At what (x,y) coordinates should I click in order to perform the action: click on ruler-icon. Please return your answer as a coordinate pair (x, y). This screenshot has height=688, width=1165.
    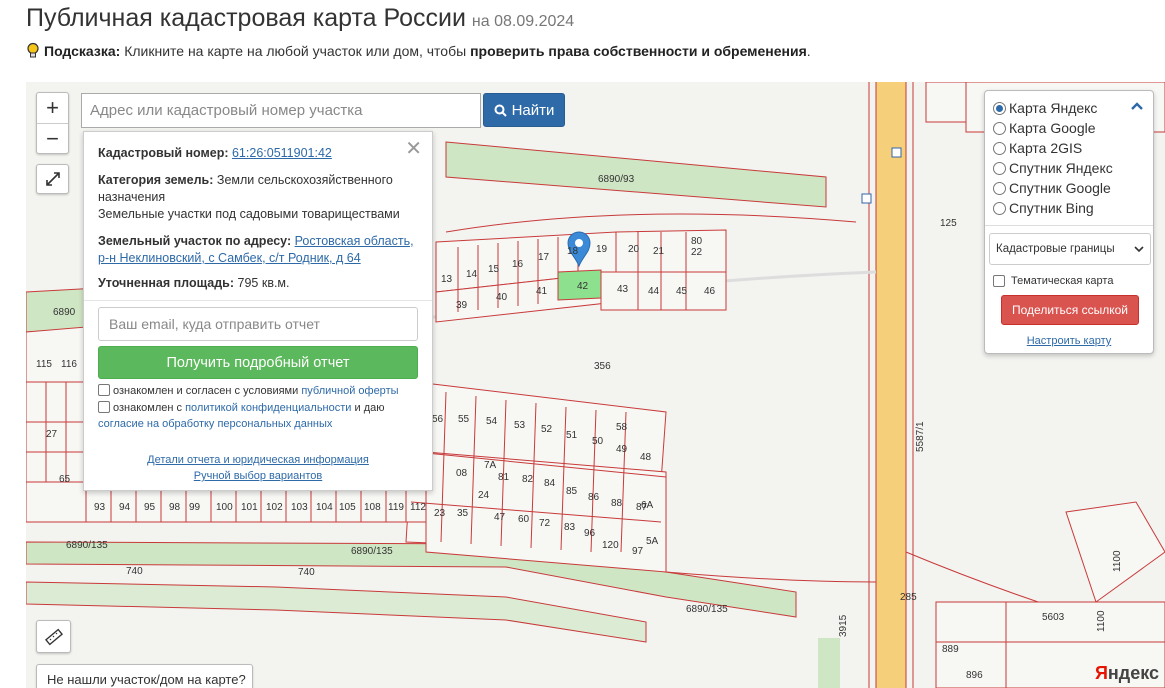
    Looking at the image, I should click on (53, 636).